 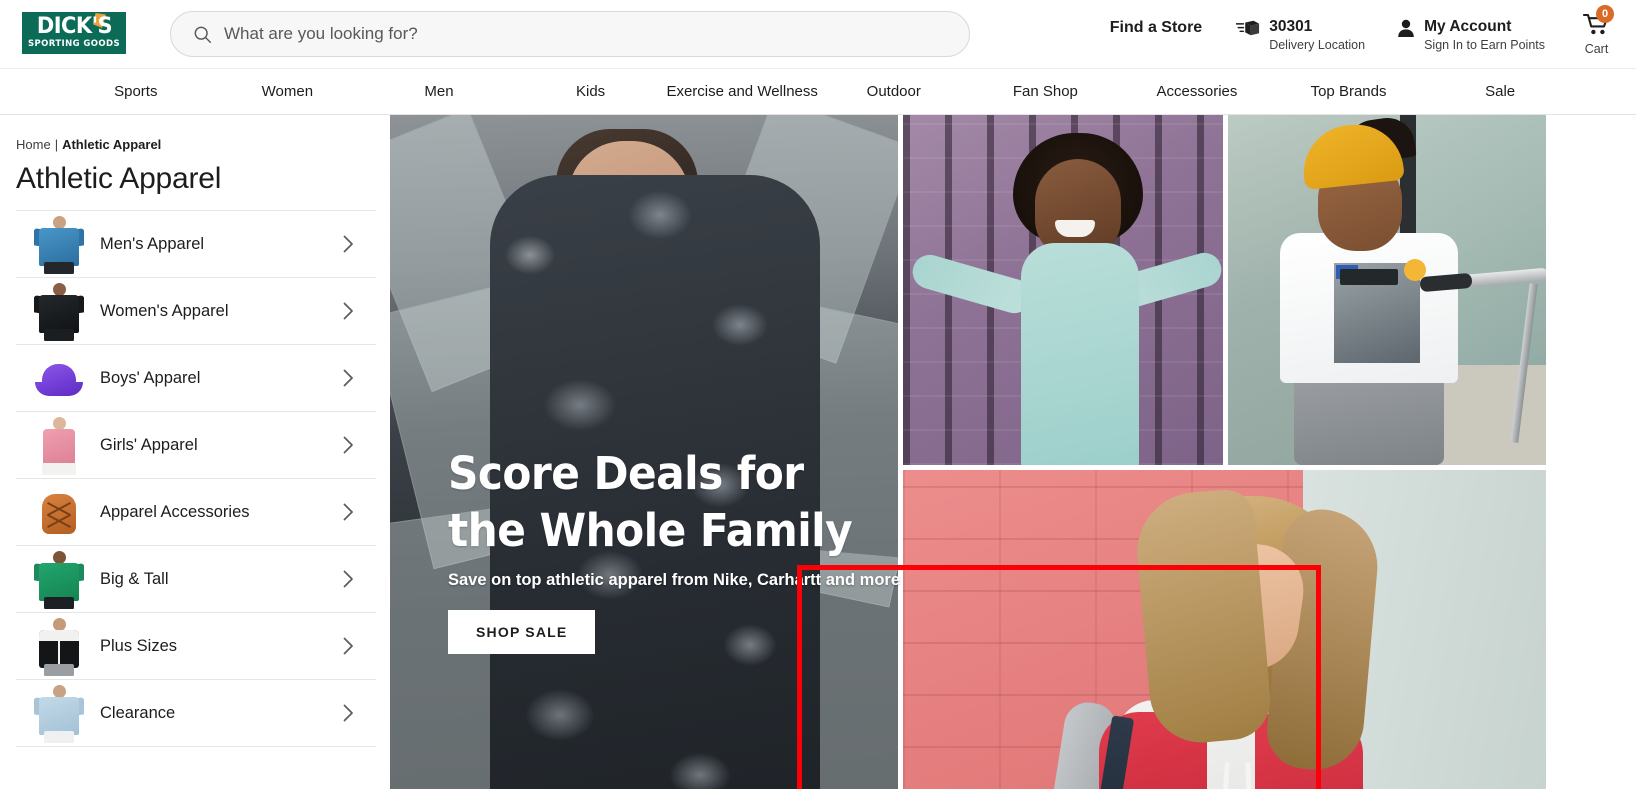 I want to click on light-blue-polo-thumb, so click(x=59, y=713).